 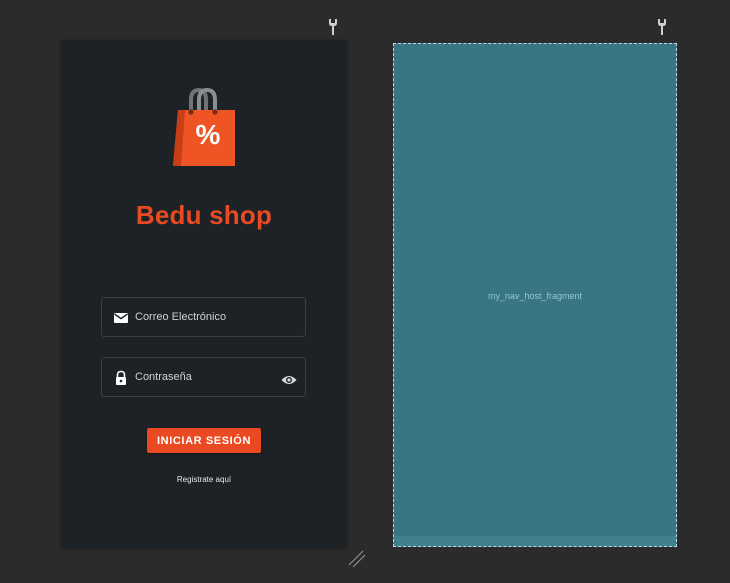 What do you see at coordinates (121, 378) in the screenshot?
I see `lock-icon` at bounding box center [121, 378].